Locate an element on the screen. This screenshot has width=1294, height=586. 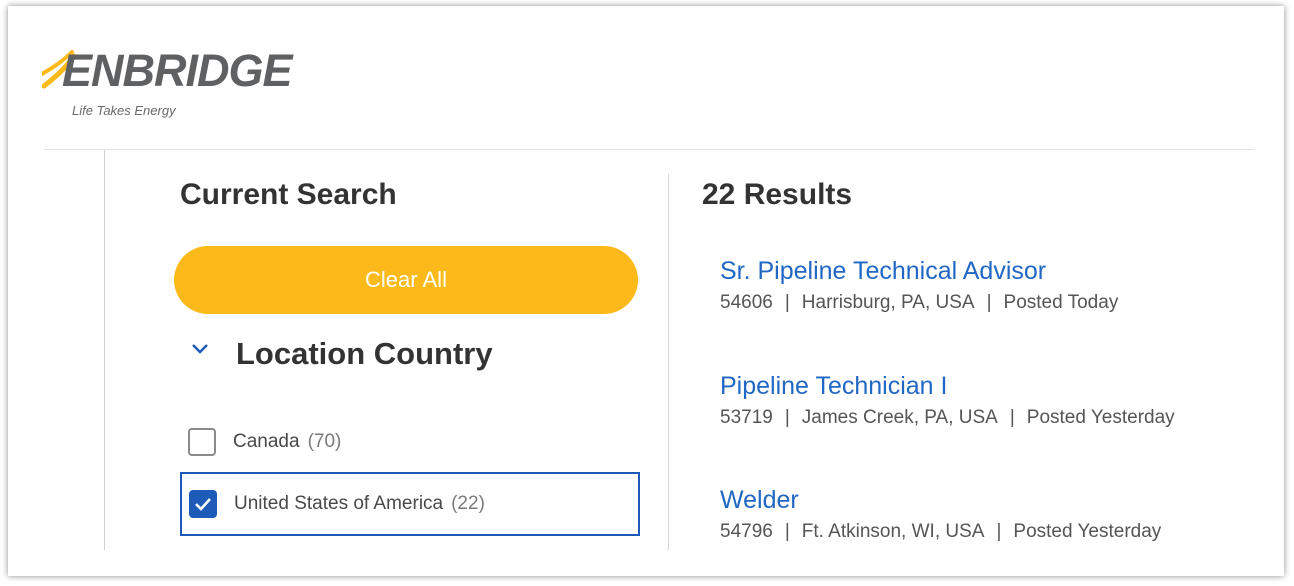
job-title-link: Sr. Pipeline Technical Advisor is located at coordinates (919, 271).